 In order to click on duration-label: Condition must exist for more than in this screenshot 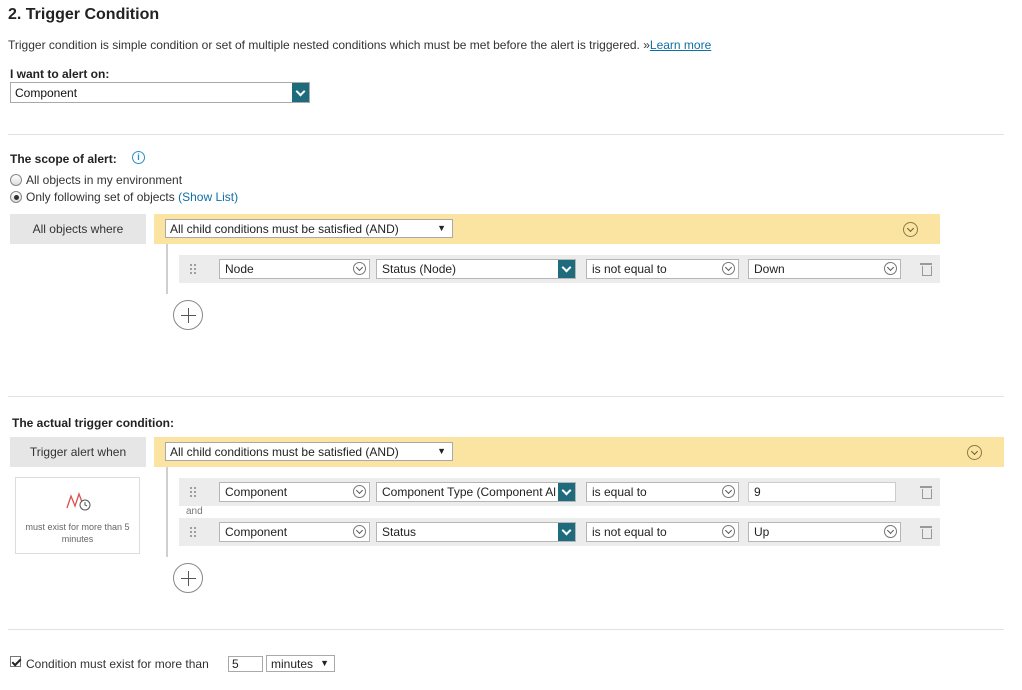, I will do `click(117, 664)`.